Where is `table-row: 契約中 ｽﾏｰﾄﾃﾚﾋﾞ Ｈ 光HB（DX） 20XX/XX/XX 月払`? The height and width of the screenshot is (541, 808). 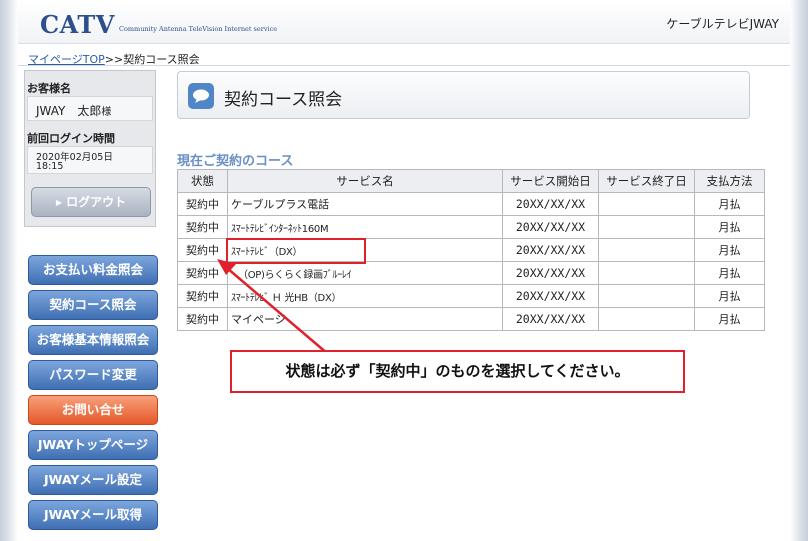 table-row: 契約中 ｽﾏｰﾄﾃﾚﾋﾞ Ｈ 光HB（DX） 20XX/XX/XX 月払 is located at coordinates (471, 296).